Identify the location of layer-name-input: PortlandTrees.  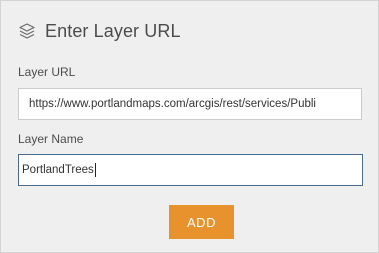
(190, 170).